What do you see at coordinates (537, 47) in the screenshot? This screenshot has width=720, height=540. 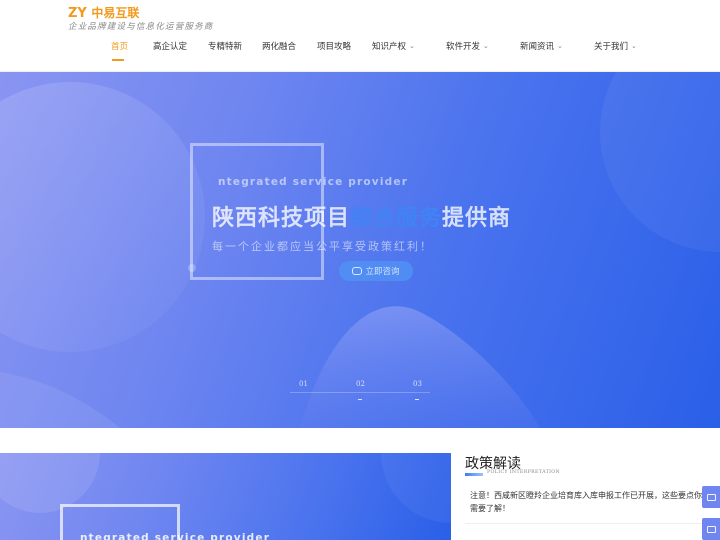 I see `nav-item-label: 新闻资讯` at bounding box center [537, 47].